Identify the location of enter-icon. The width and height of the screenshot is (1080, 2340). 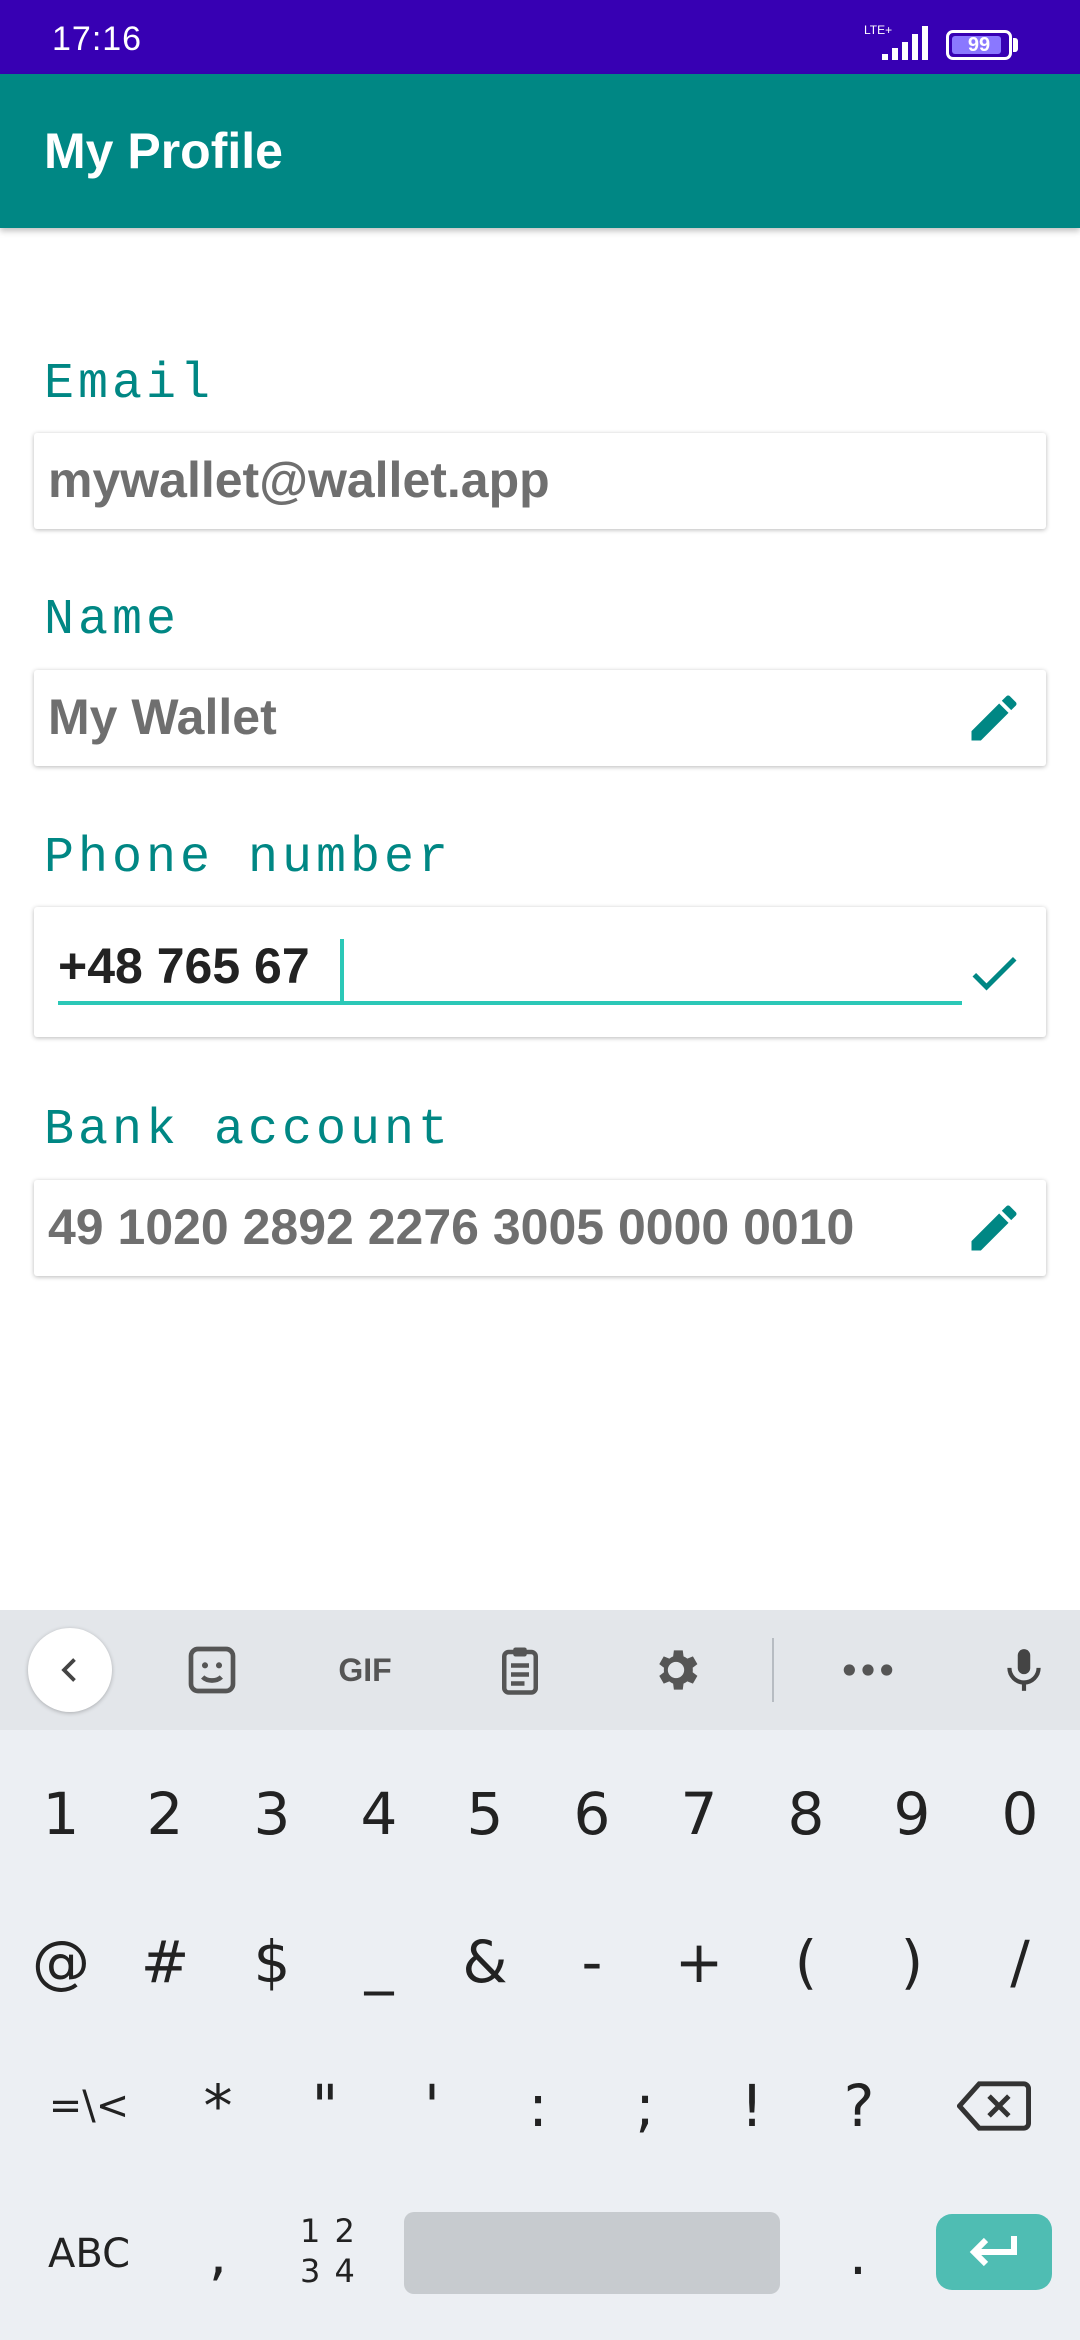
(994, 2252).